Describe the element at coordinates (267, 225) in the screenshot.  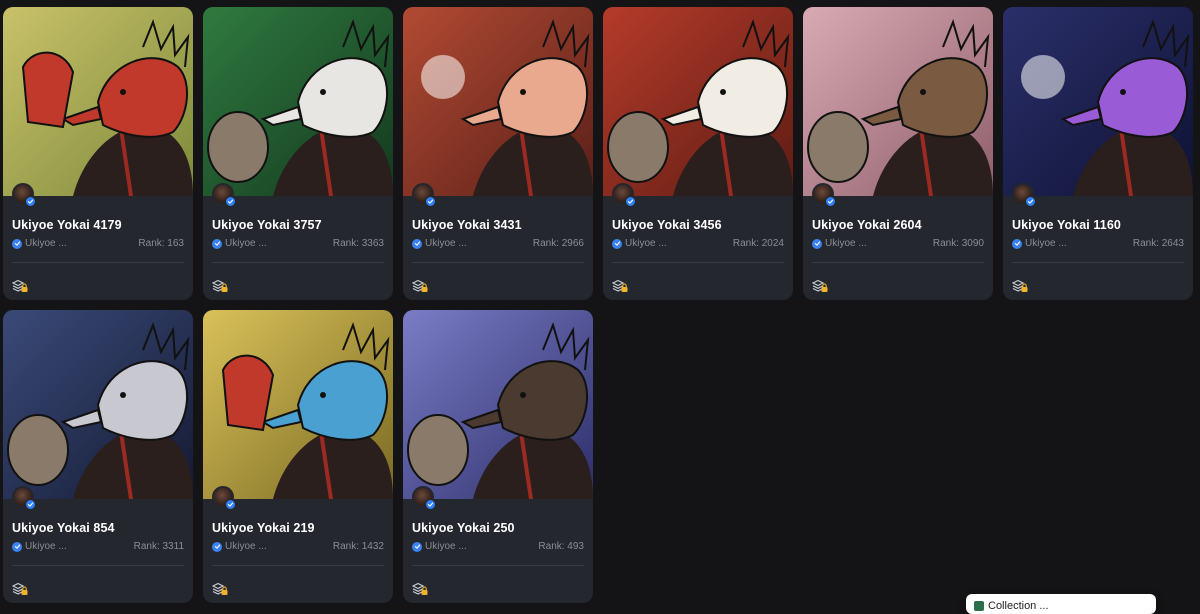
I see `nft-title: Ukiyoe Yokai 3757` at that location.